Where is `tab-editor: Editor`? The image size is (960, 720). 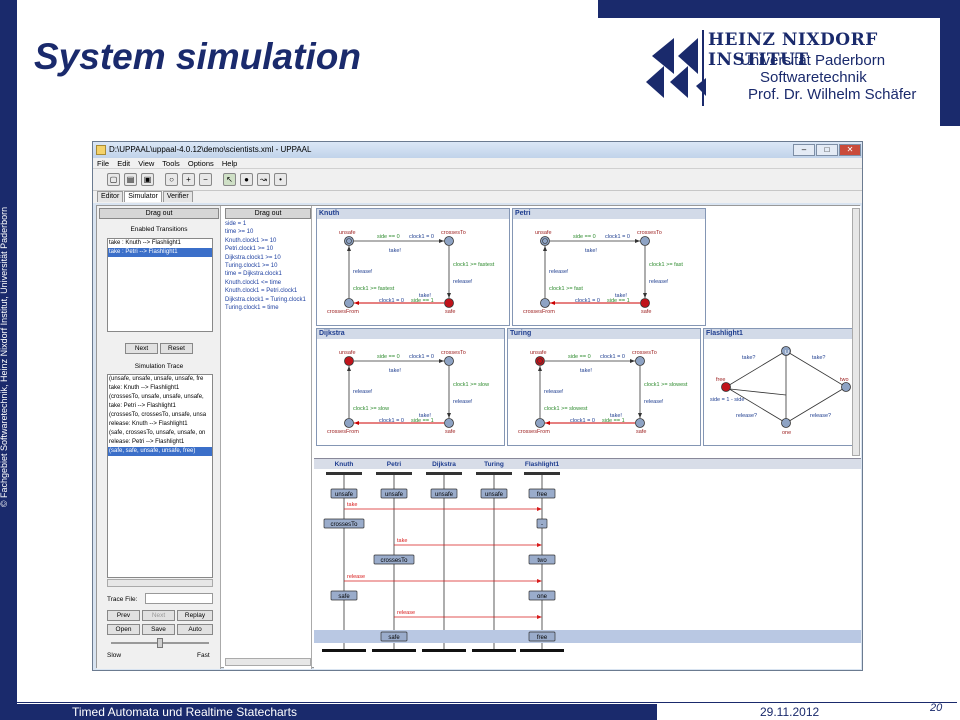 tab-editor: Editor is located at coordinates (110, 196).